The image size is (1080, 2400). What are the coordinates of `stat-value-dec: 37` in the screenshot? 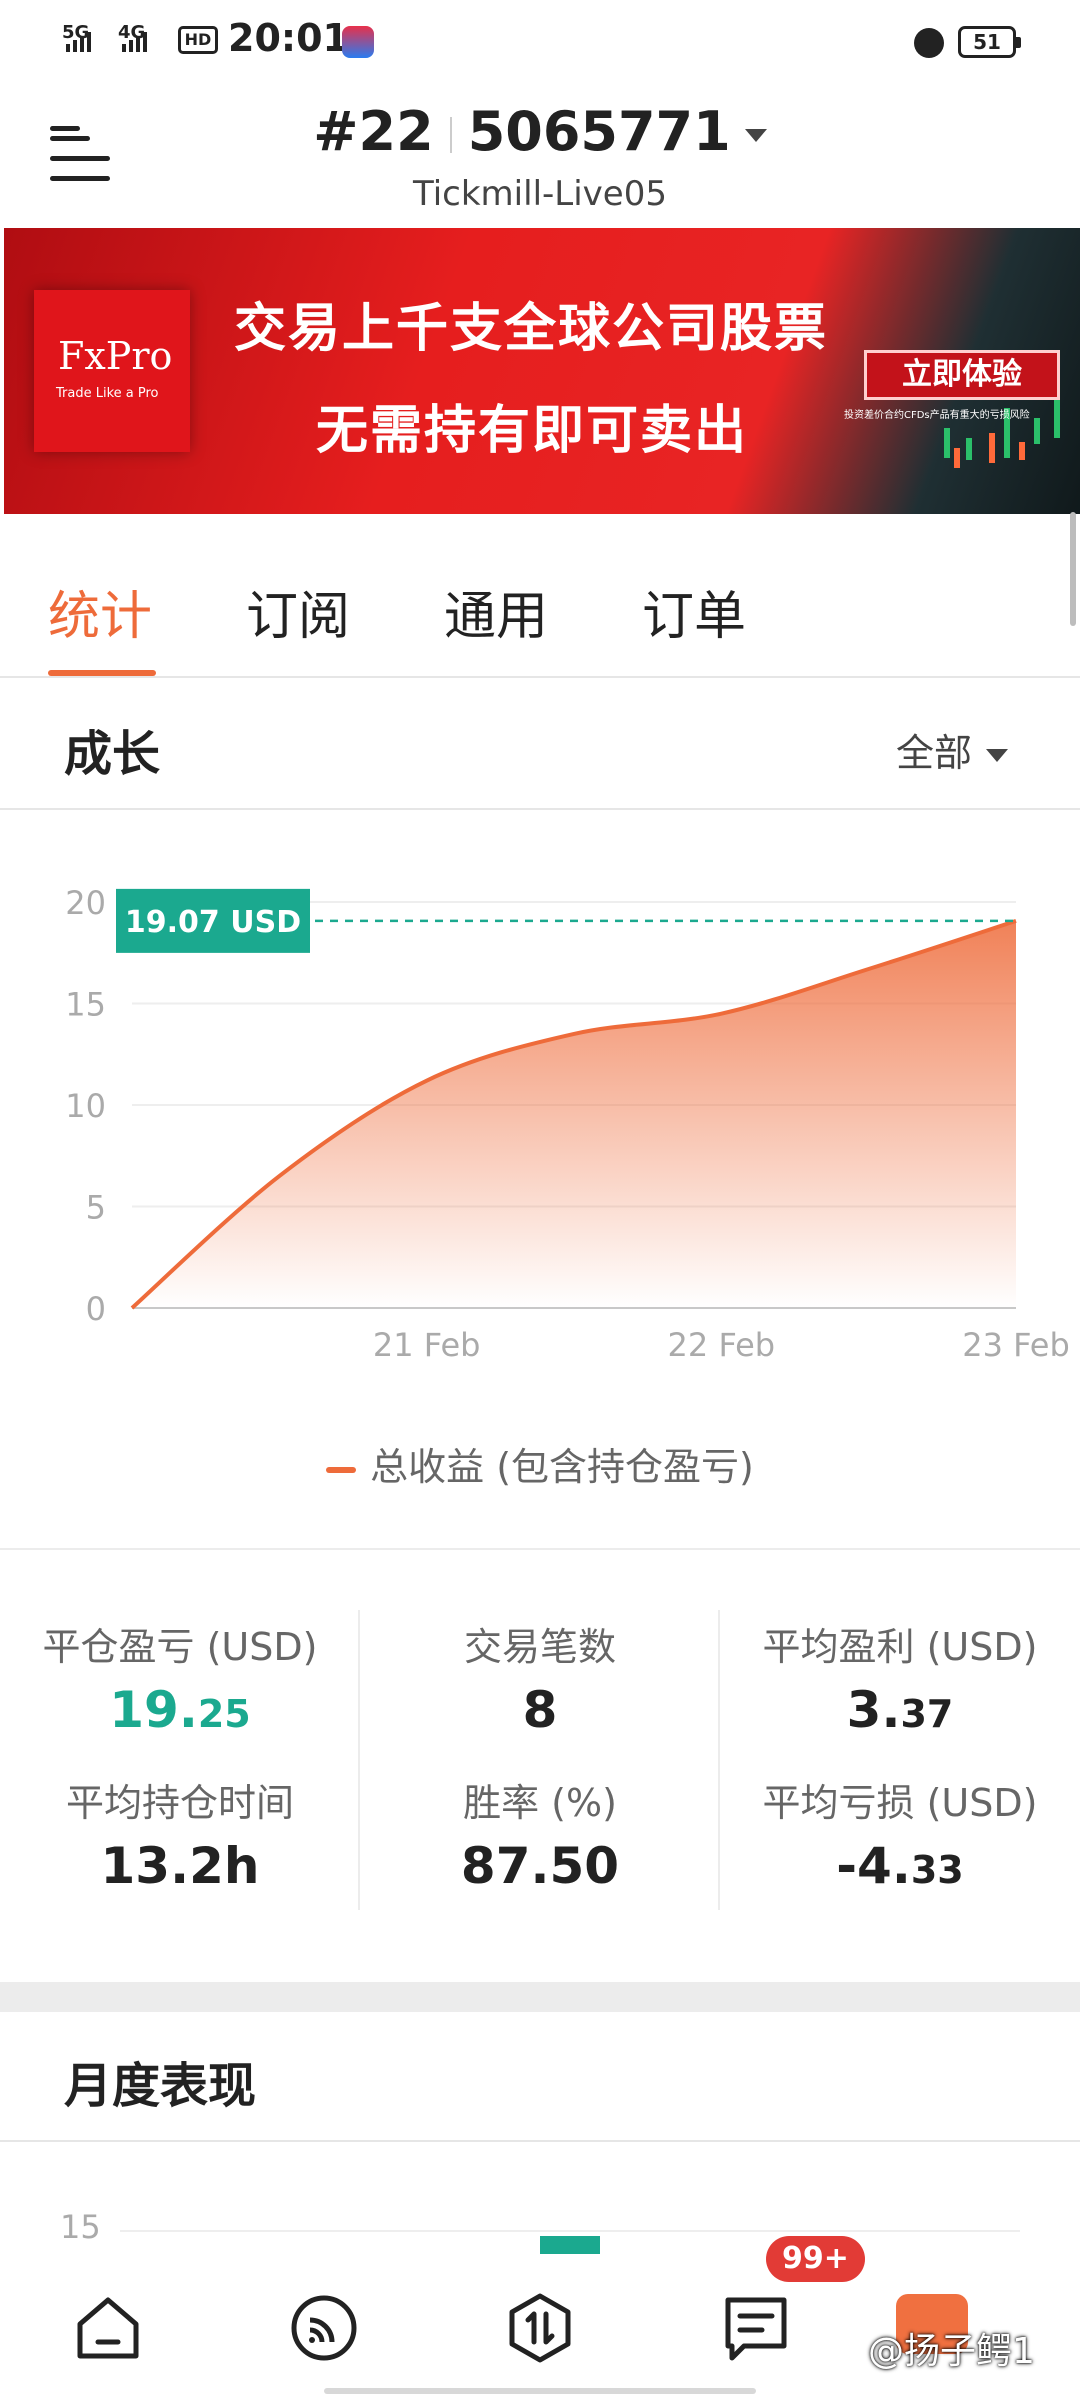 It's located at (927, 1714).